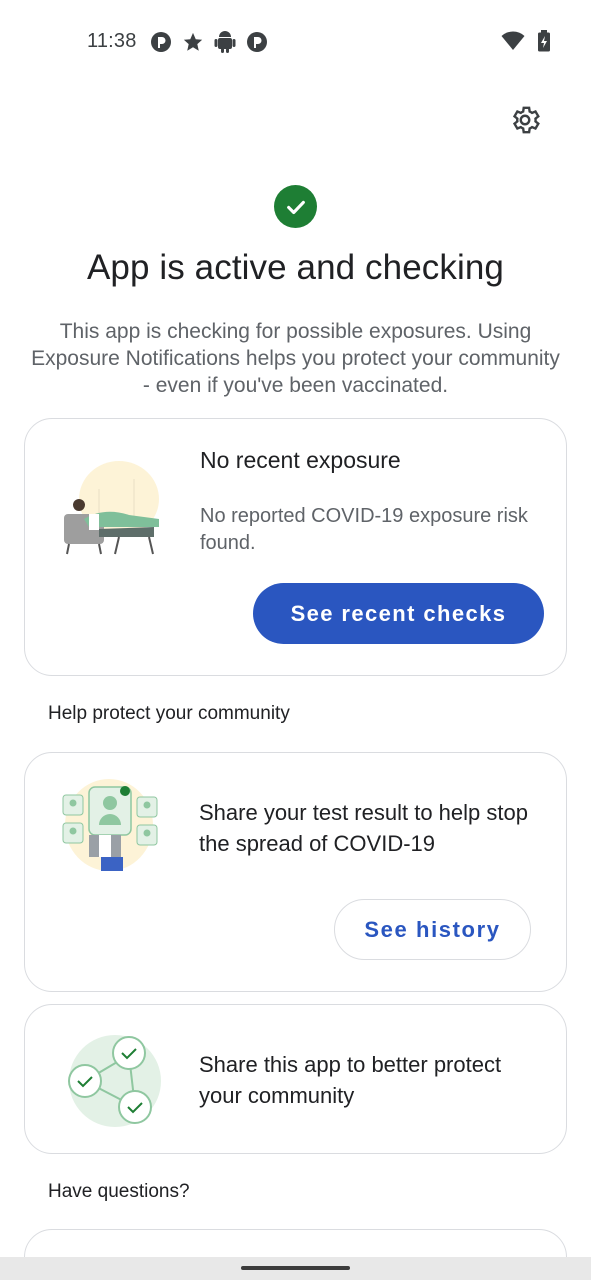  I want to click on android-icon, so click(225, 42).